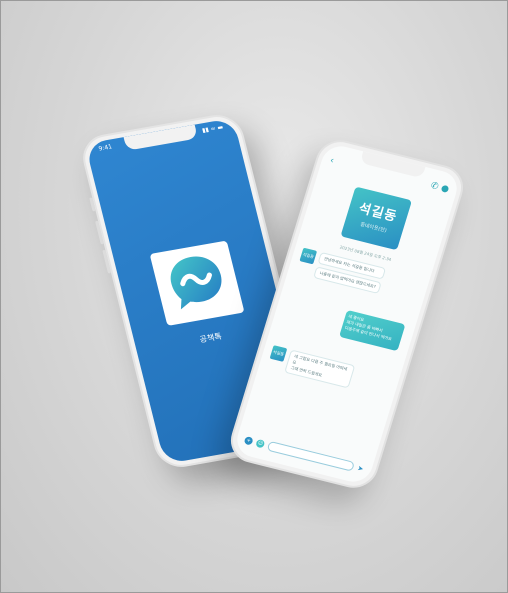  I want to click on chat-input-bar: + ☺ ➤, so click(303, 454).